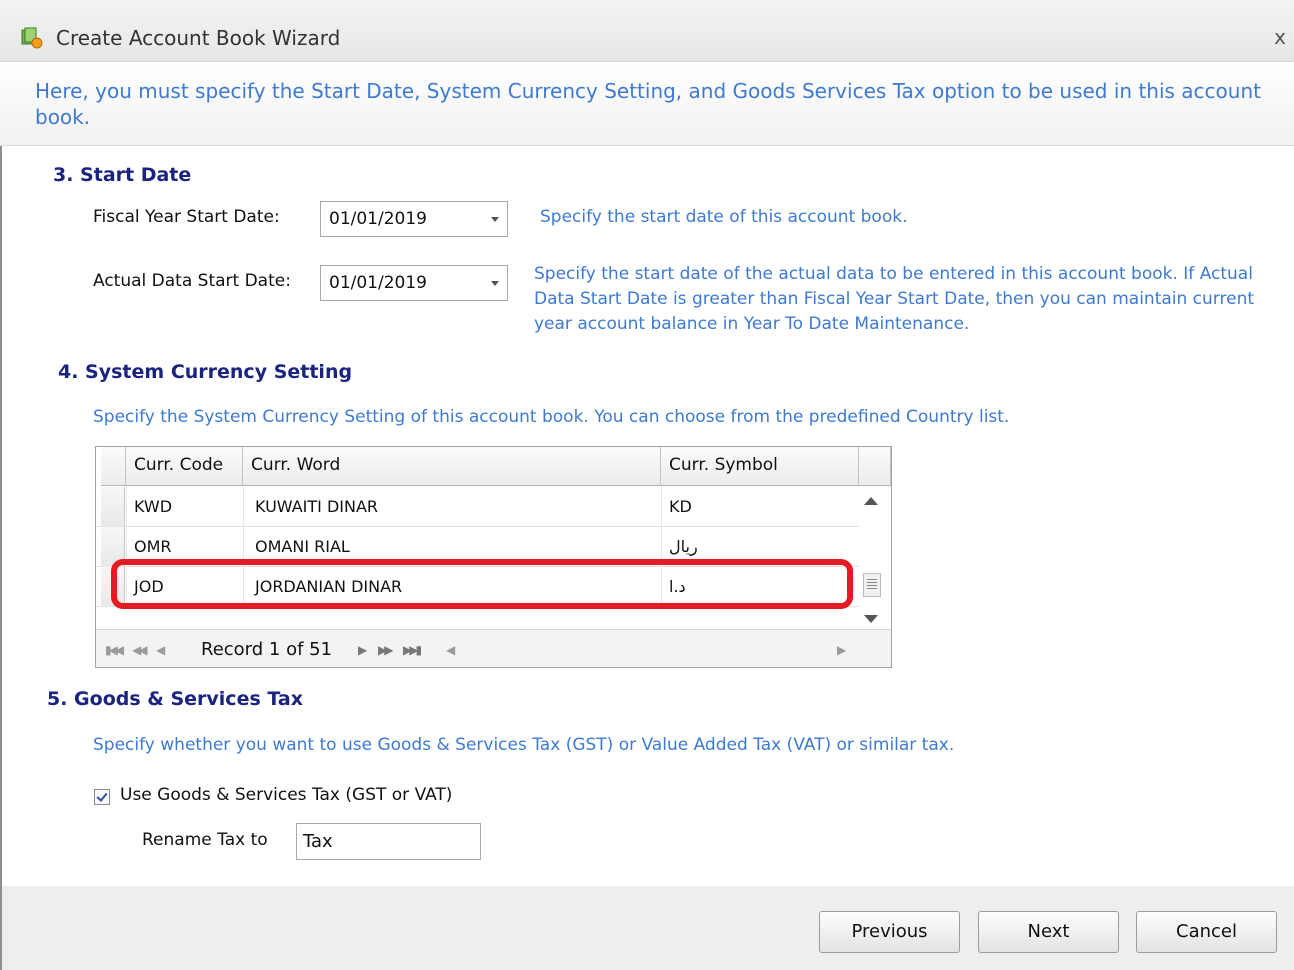 The width and height of the screenshot is (1294, 970). Describe the element at coordinates (1280, 37) in the screenshot. I see `close-icon: x` at that location.